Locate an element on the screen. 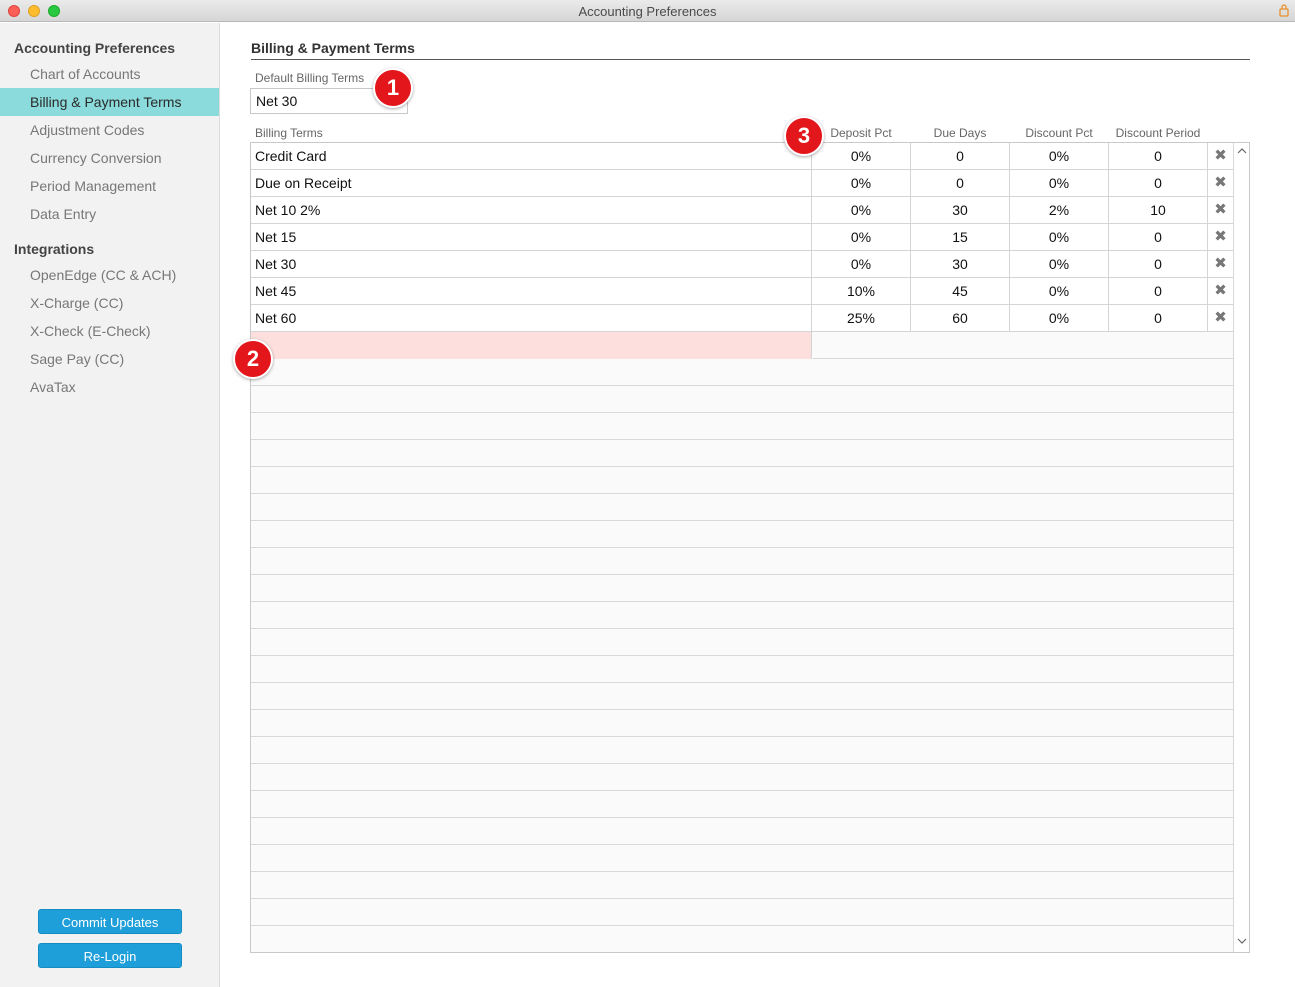  sidebar-item-chart-of-accounts: Chart of Accounts is located at coordinates (109, 74).